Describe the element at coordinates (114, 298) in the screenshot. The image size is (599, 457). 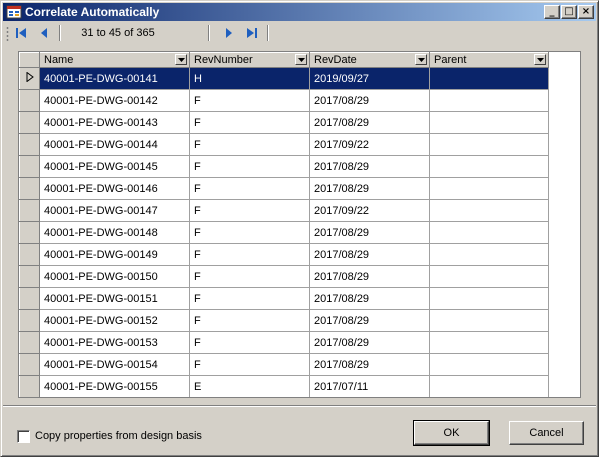
I see `cell-name: 40001-PE-DWG-00151` at that location.